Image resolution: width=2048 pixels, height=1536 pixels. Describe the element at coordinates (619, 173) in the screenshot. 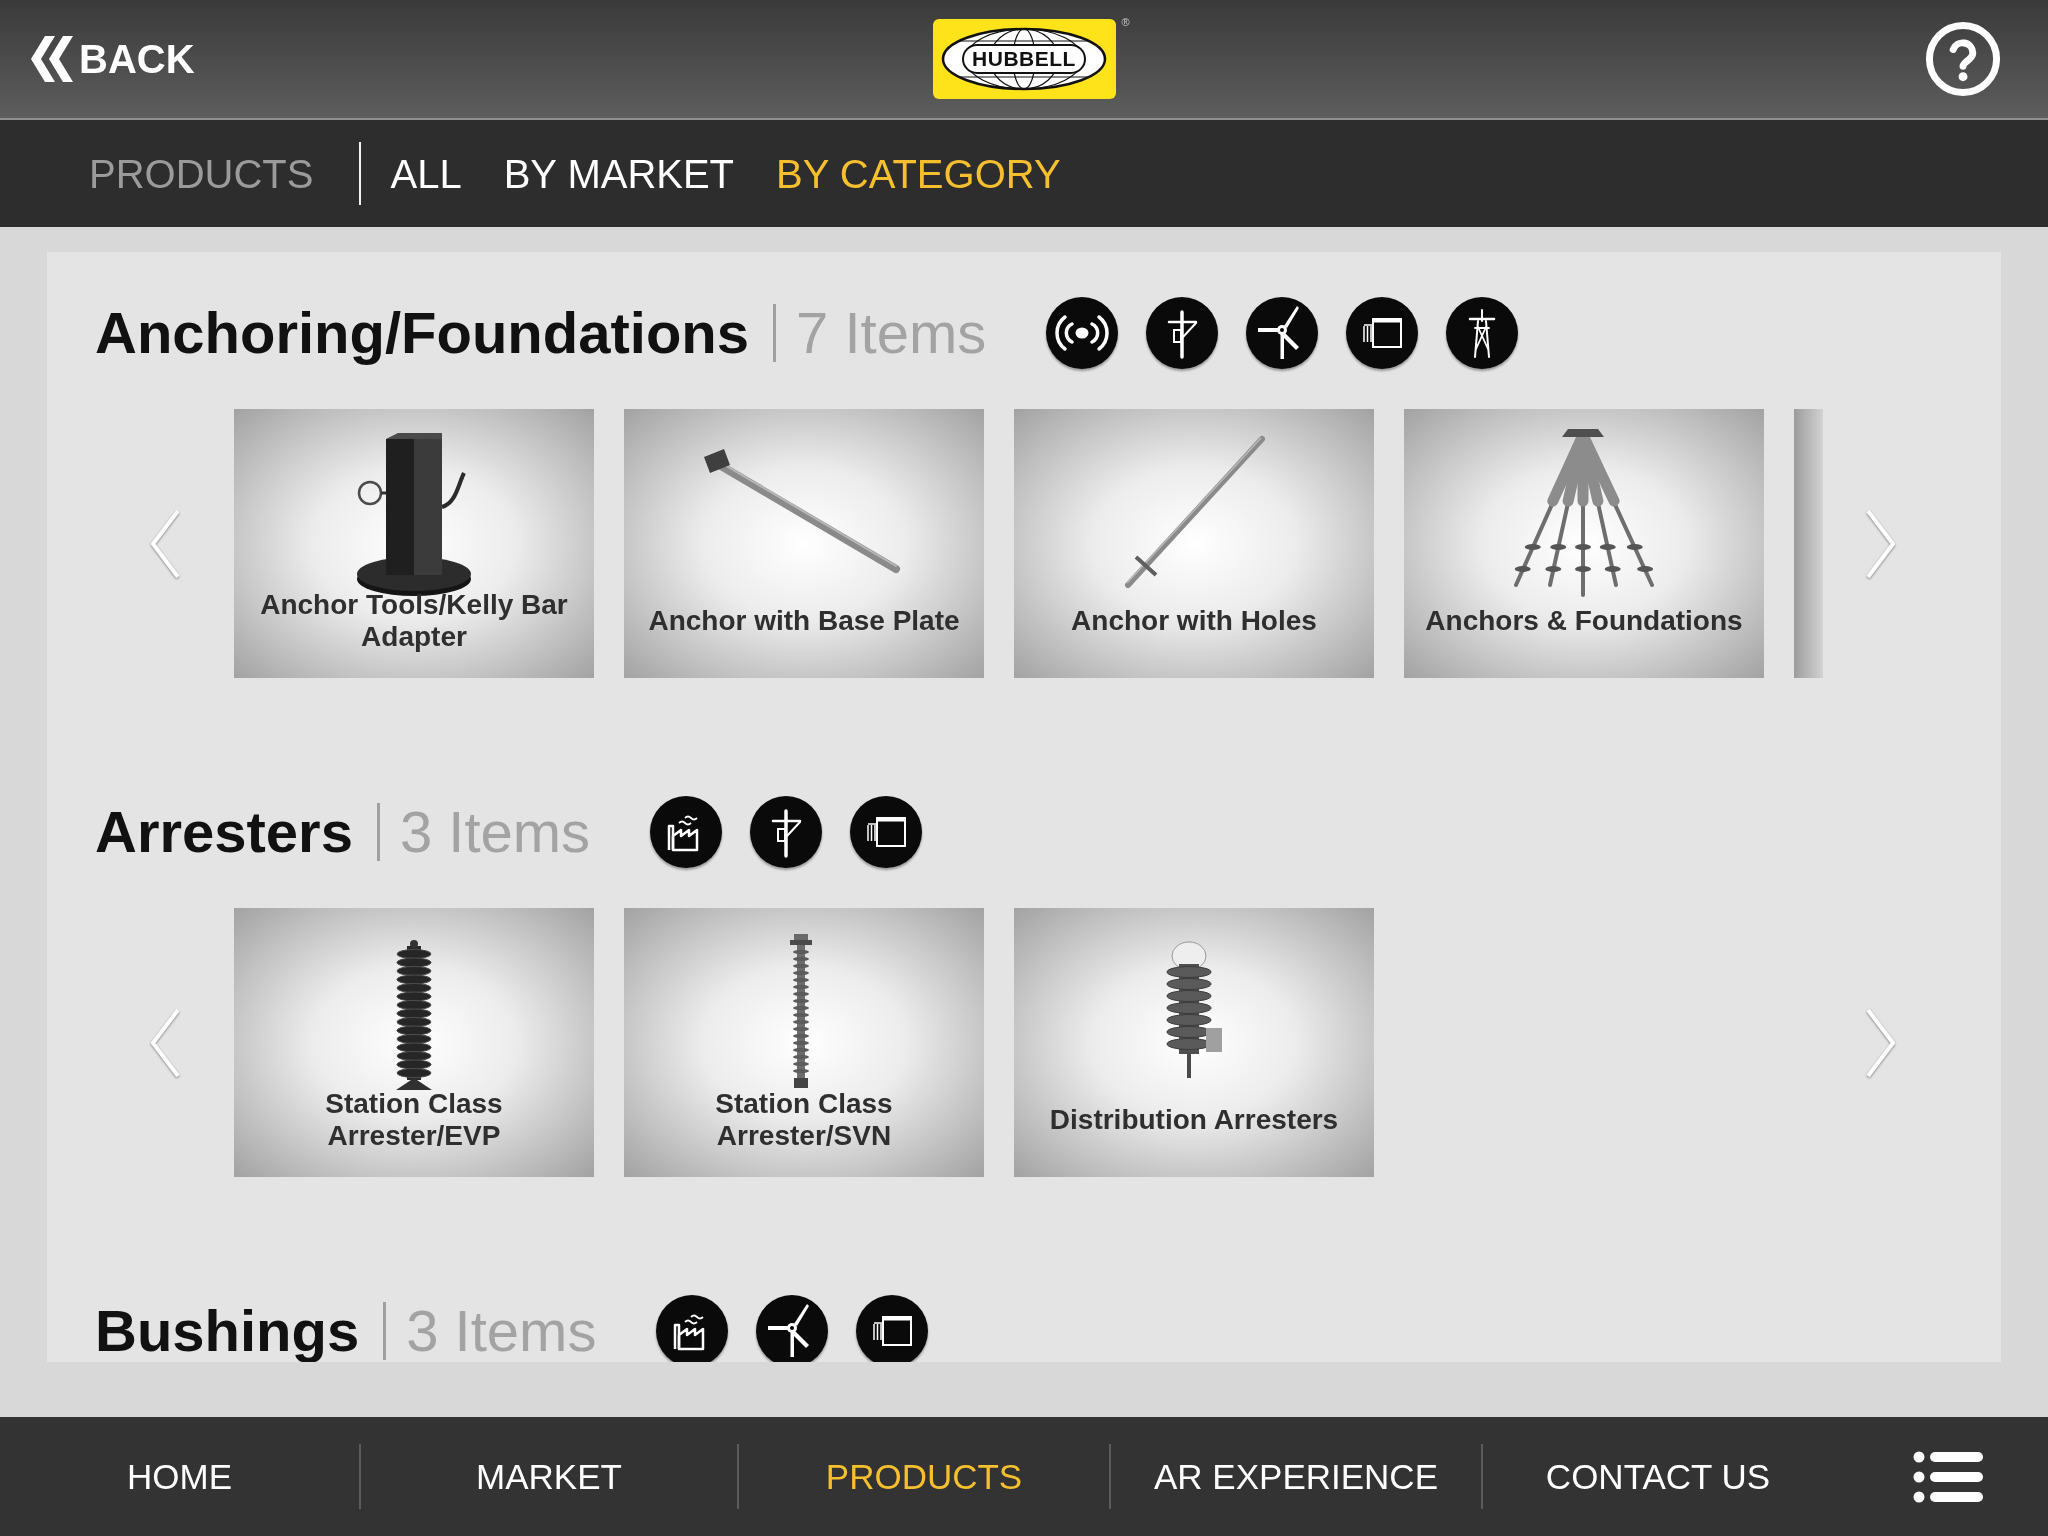

I see `tab: BY MARKET` at that location.